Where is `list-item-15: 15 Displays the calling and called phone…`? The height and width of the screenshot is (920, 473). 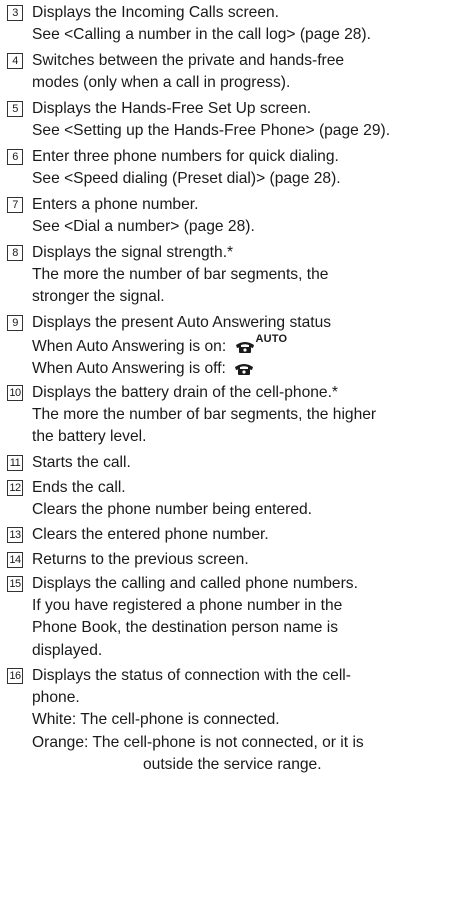 list-item-15: 15 Displays the calling and called phone… is located at coordinates (240, 617).